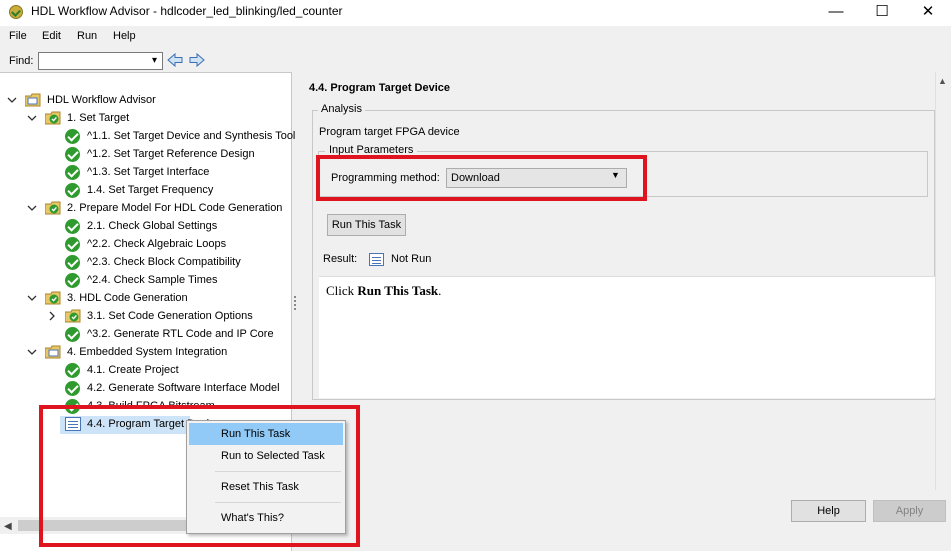 The height and width of the screenshot is (551, 951). What do you see at coordinates (183, 388) in the screenshot?
I see `tree-item-label: 4.2. Generate Software Interface Model` at bounding box center [183, 388].